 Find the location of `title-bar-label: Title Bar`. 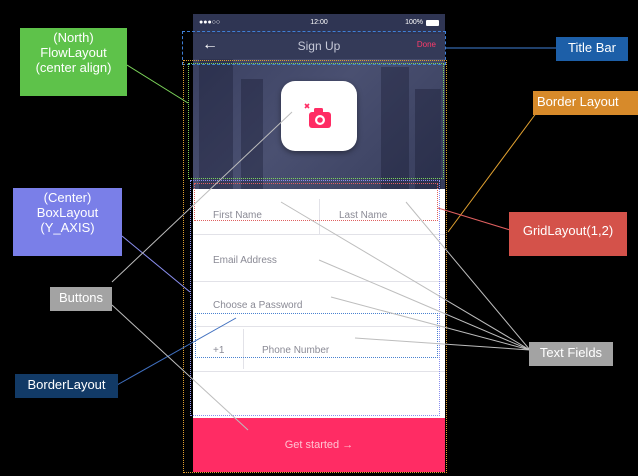

title-bar-label: Title Bar is located at coordinates (592, 49).